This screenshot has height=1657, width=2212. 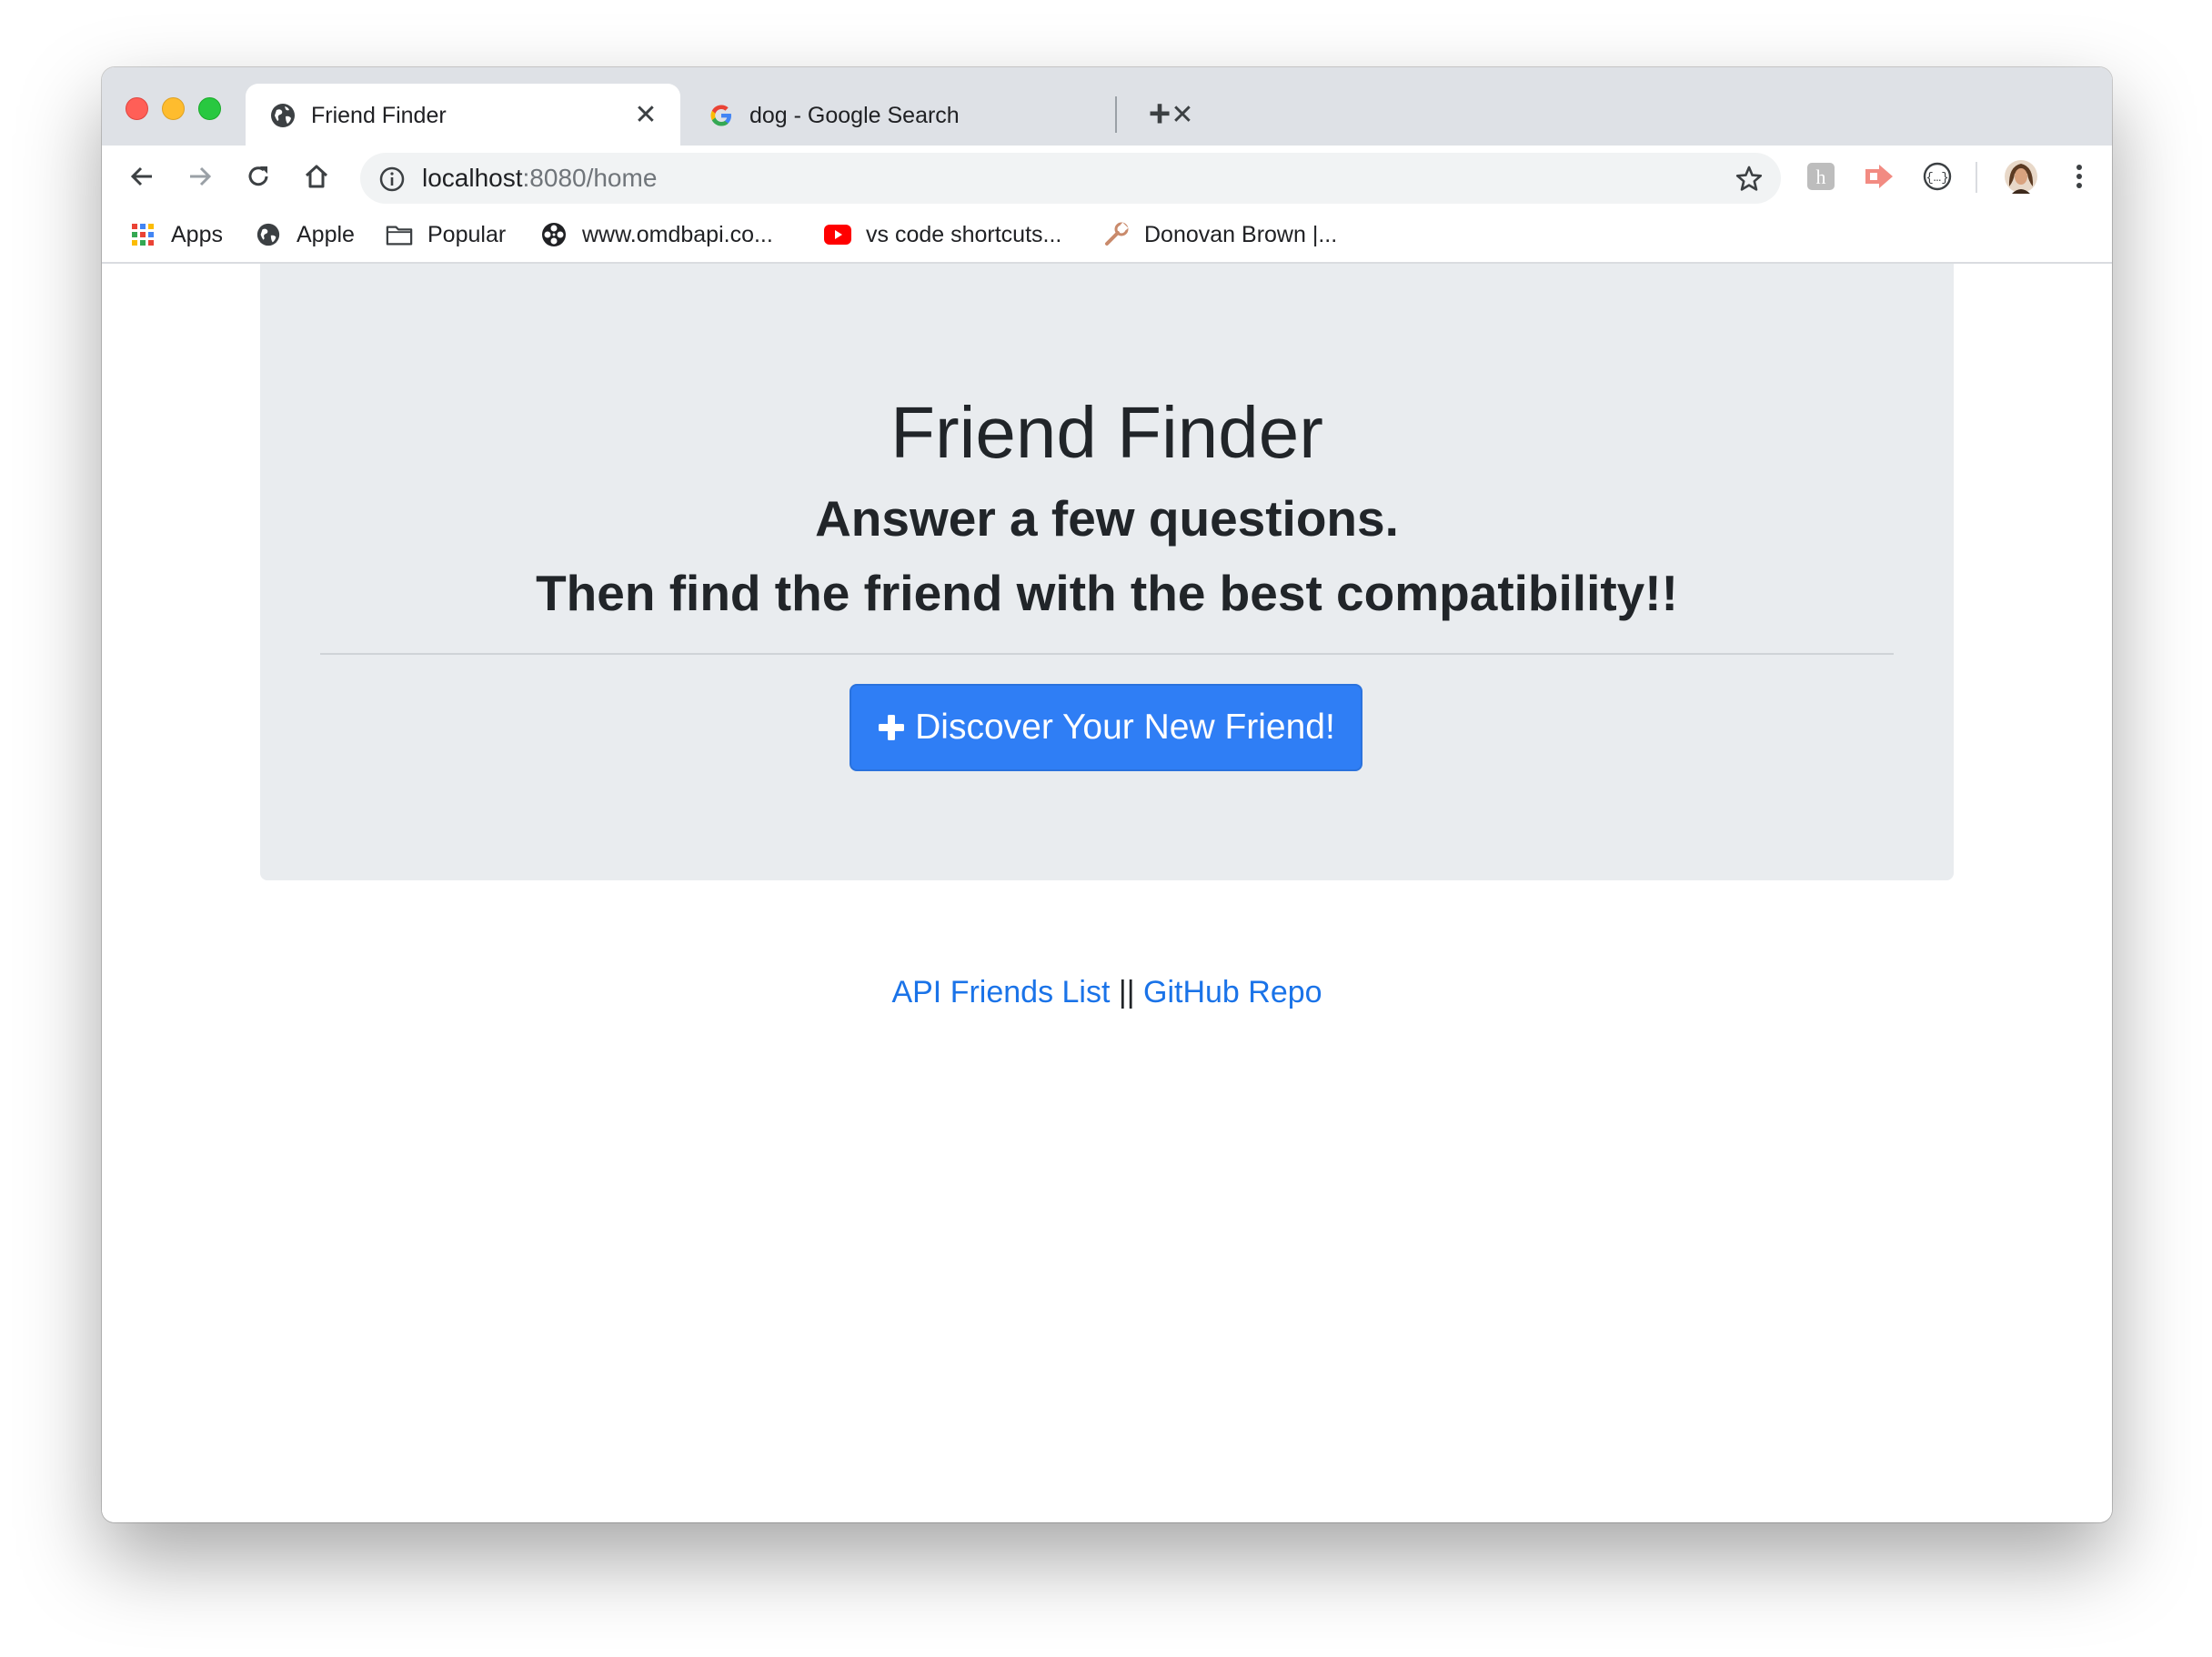 I want to click on tab-title: Friend Finder, so click(x=379, y=116).